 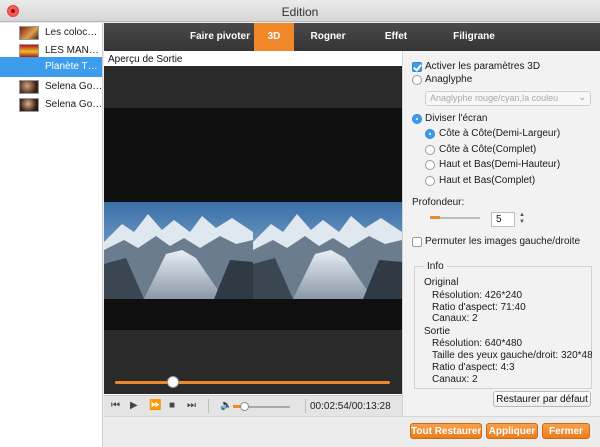 What do you see at coordinates (430, 181) in the screenshot?
I see `top-bottom-full-radio` at bounding box center [430, 181].